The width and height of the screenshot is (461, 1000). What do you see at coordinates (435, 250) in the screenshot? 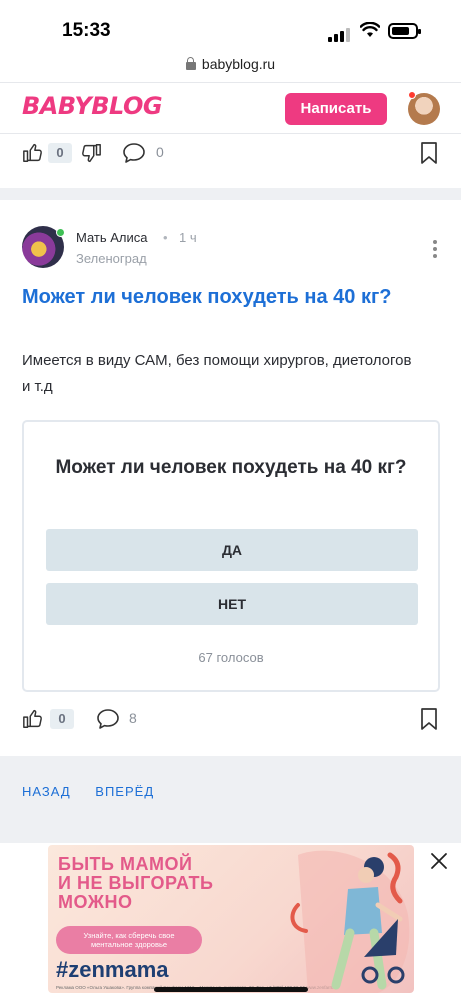
I see `more-icon` at bounding box center [435, 250].